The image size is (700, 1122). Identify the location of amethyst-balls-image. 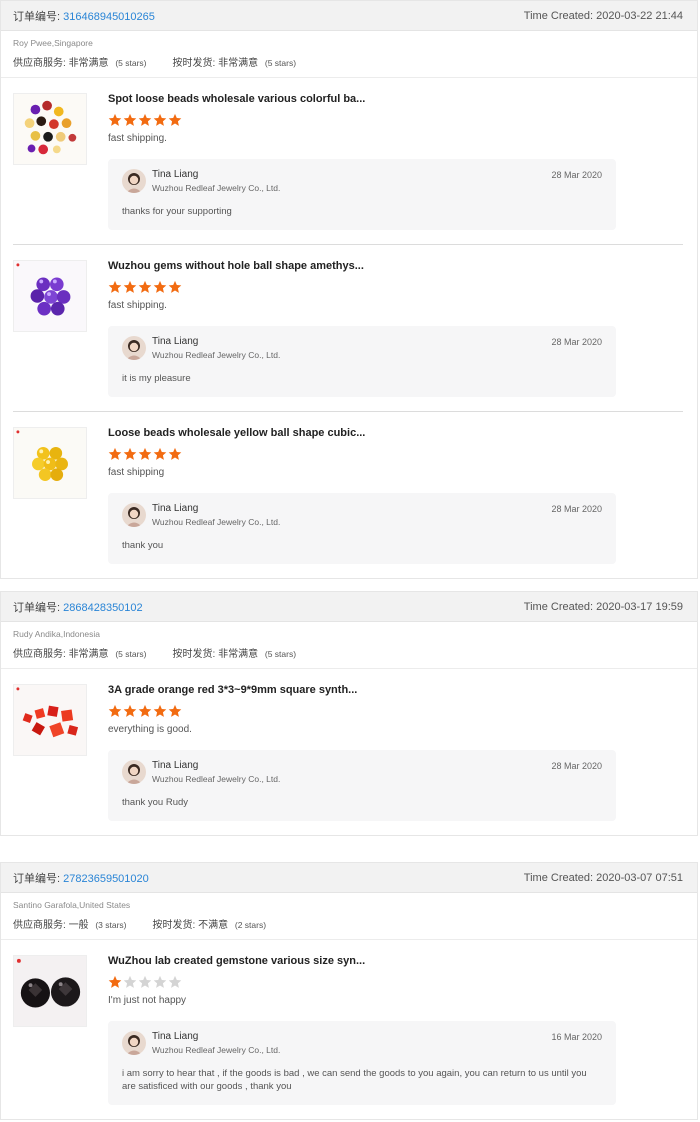
(50, 296).